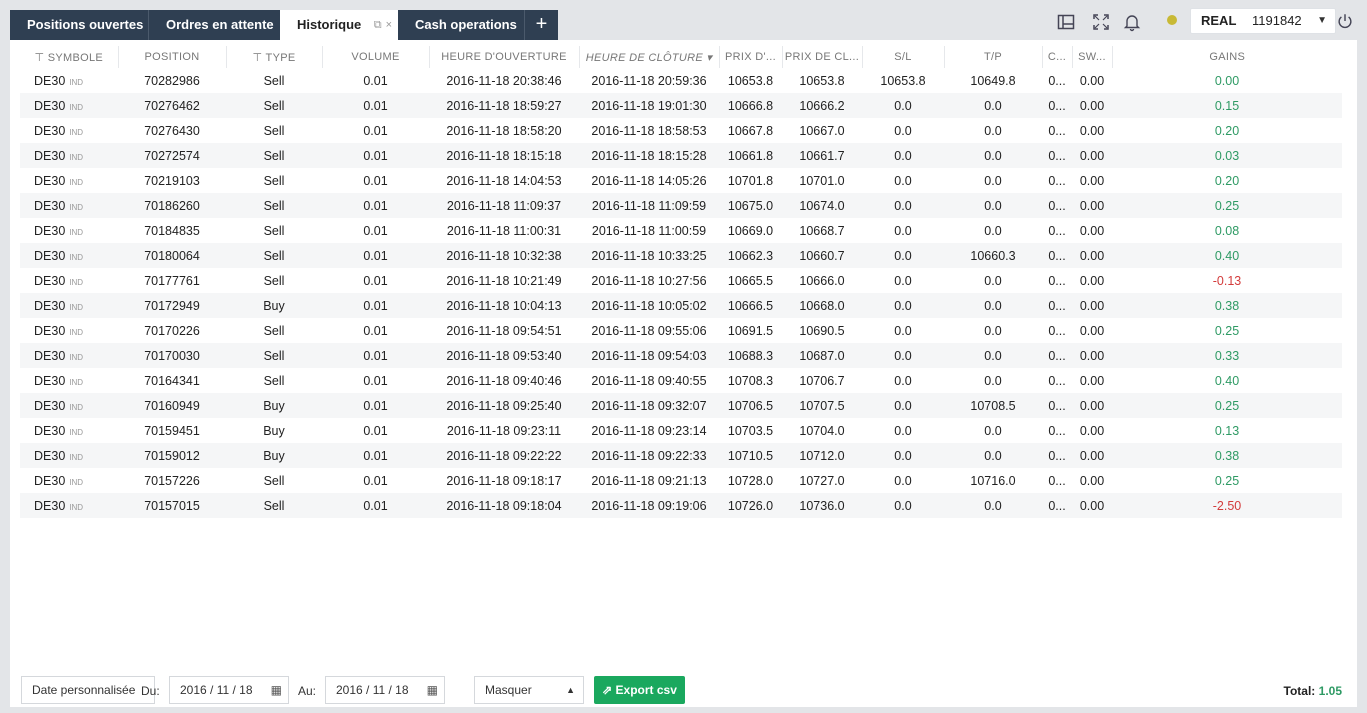 Image resolution: width=1367 pixels, height=713 pixels. Describe the element at coordinates (389, 25) in the screenshot. I see `close-icon: ×` at that location.